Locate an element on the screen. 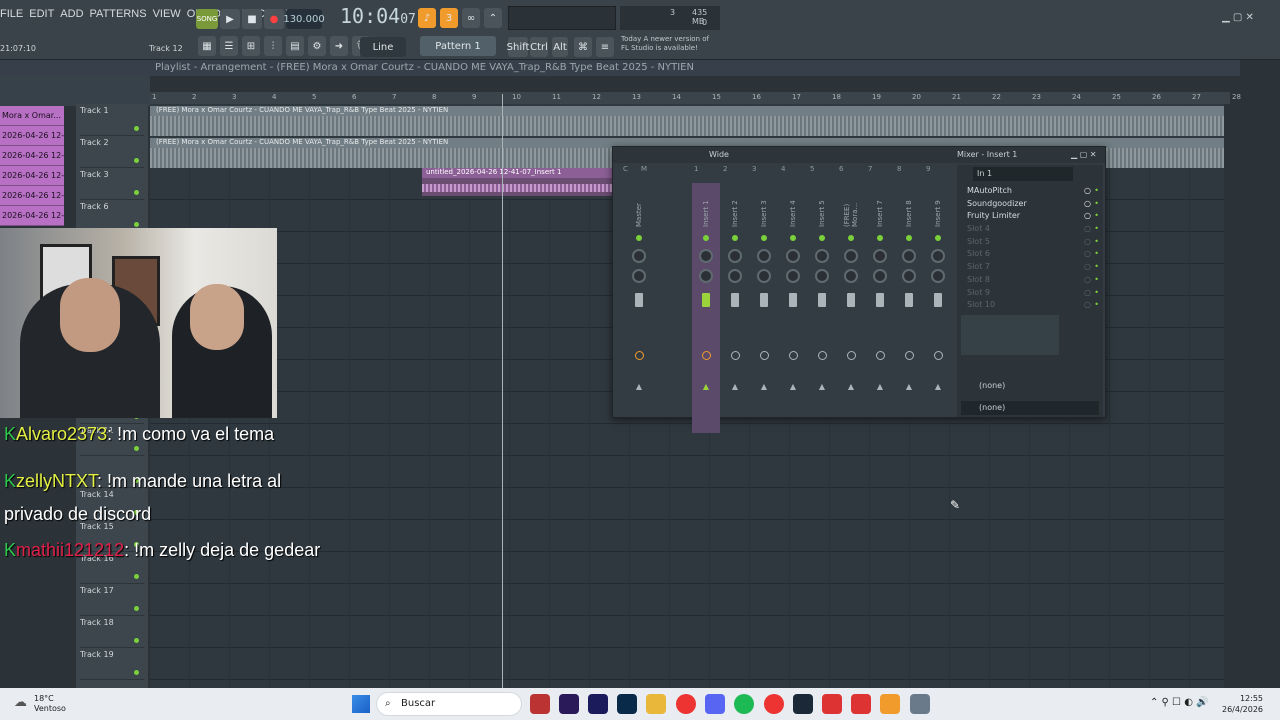 Image resolution: width=1280 pixels, height=720 pixels. effect-slot-5: Slot 5 ○ • is located at coordinates (1030, 242).